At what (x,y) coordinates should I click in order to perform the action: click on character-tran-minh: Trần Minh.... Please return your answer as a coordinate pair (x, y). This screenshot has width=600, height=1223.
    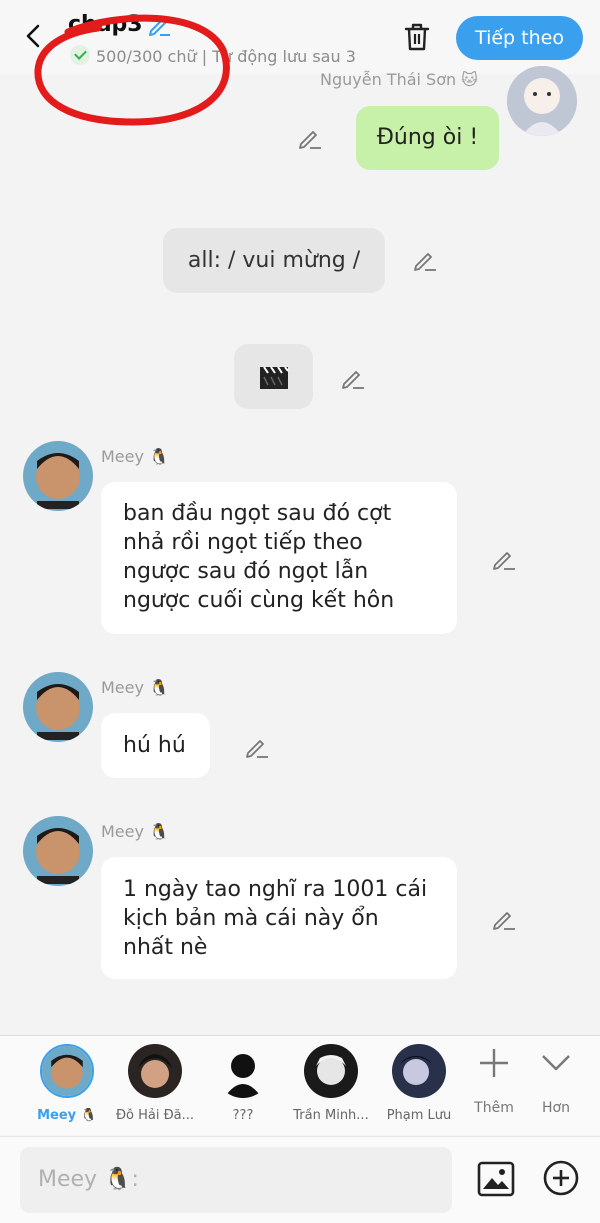
    Looking at the image, I should click on (331, 1083).